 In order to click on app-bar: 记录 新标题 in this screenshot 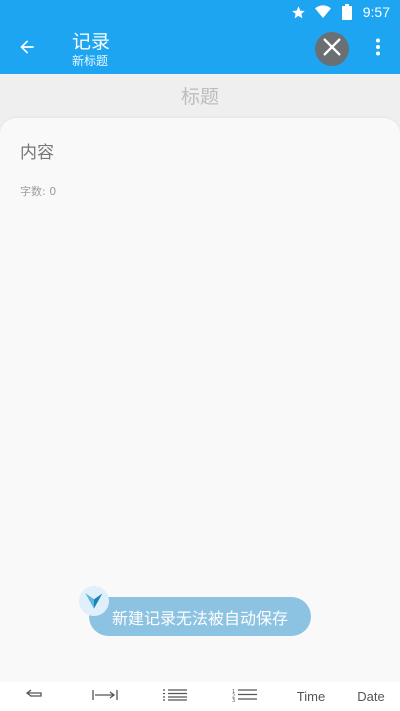, I will do `click(200, 49)`.